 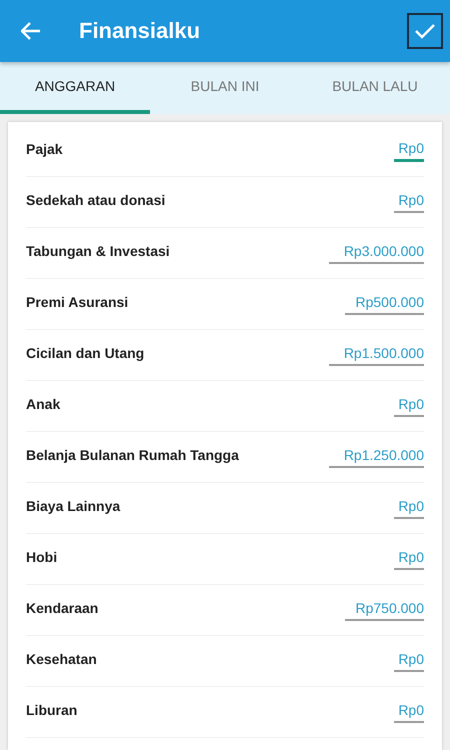 What do you see at coordinates (31, 31) in the screenshot?
I see `back-arrow-icon` at bounding box center [31, 31].